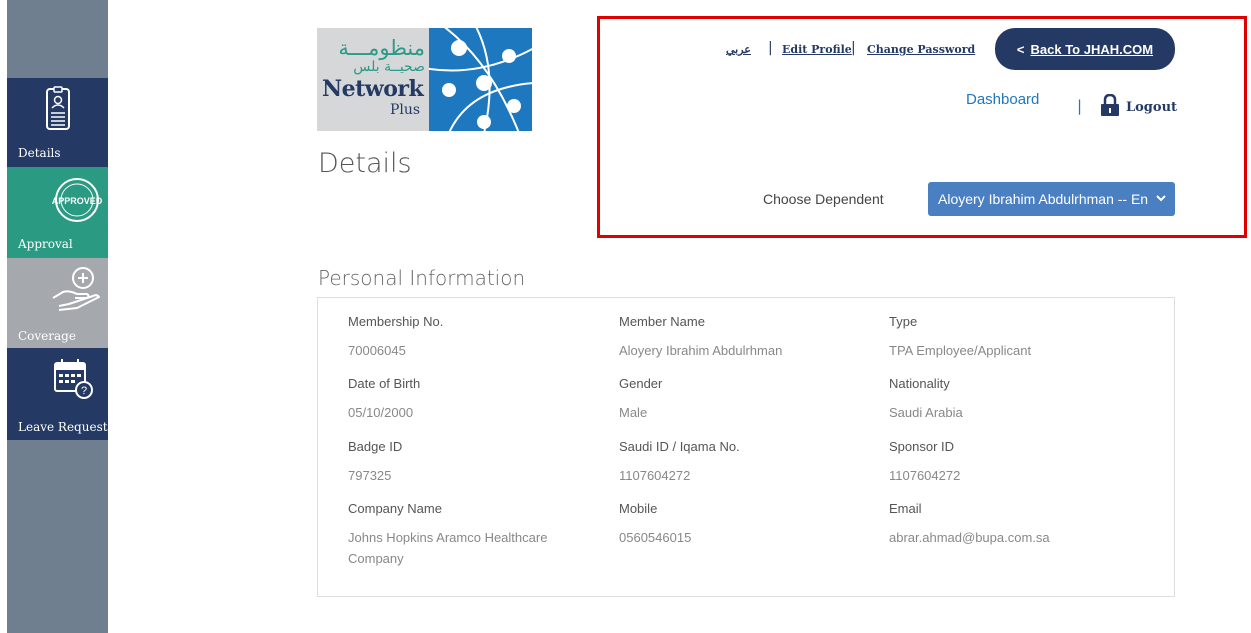 Image resolution: width=1251 pixels, height=633 pixels. I want to click on chevron-down-icon, so click(1161, 199).